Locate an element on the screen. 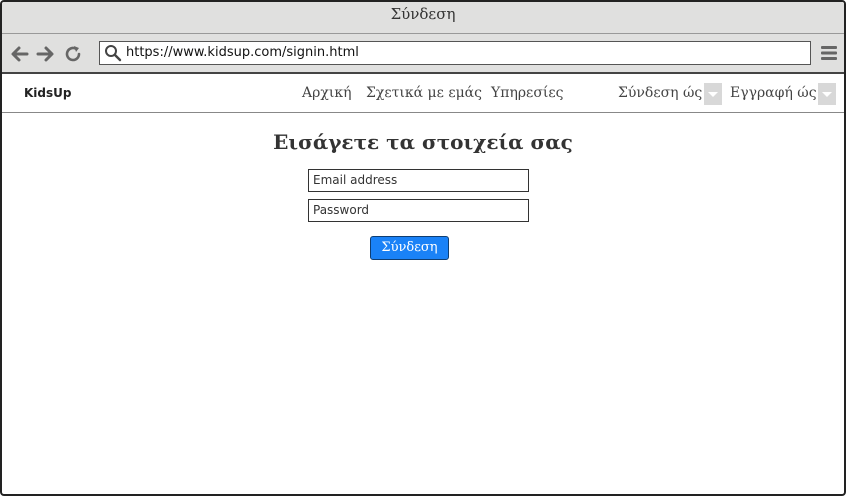  hamburger-menu-icon is located at coordinates (829, 53).